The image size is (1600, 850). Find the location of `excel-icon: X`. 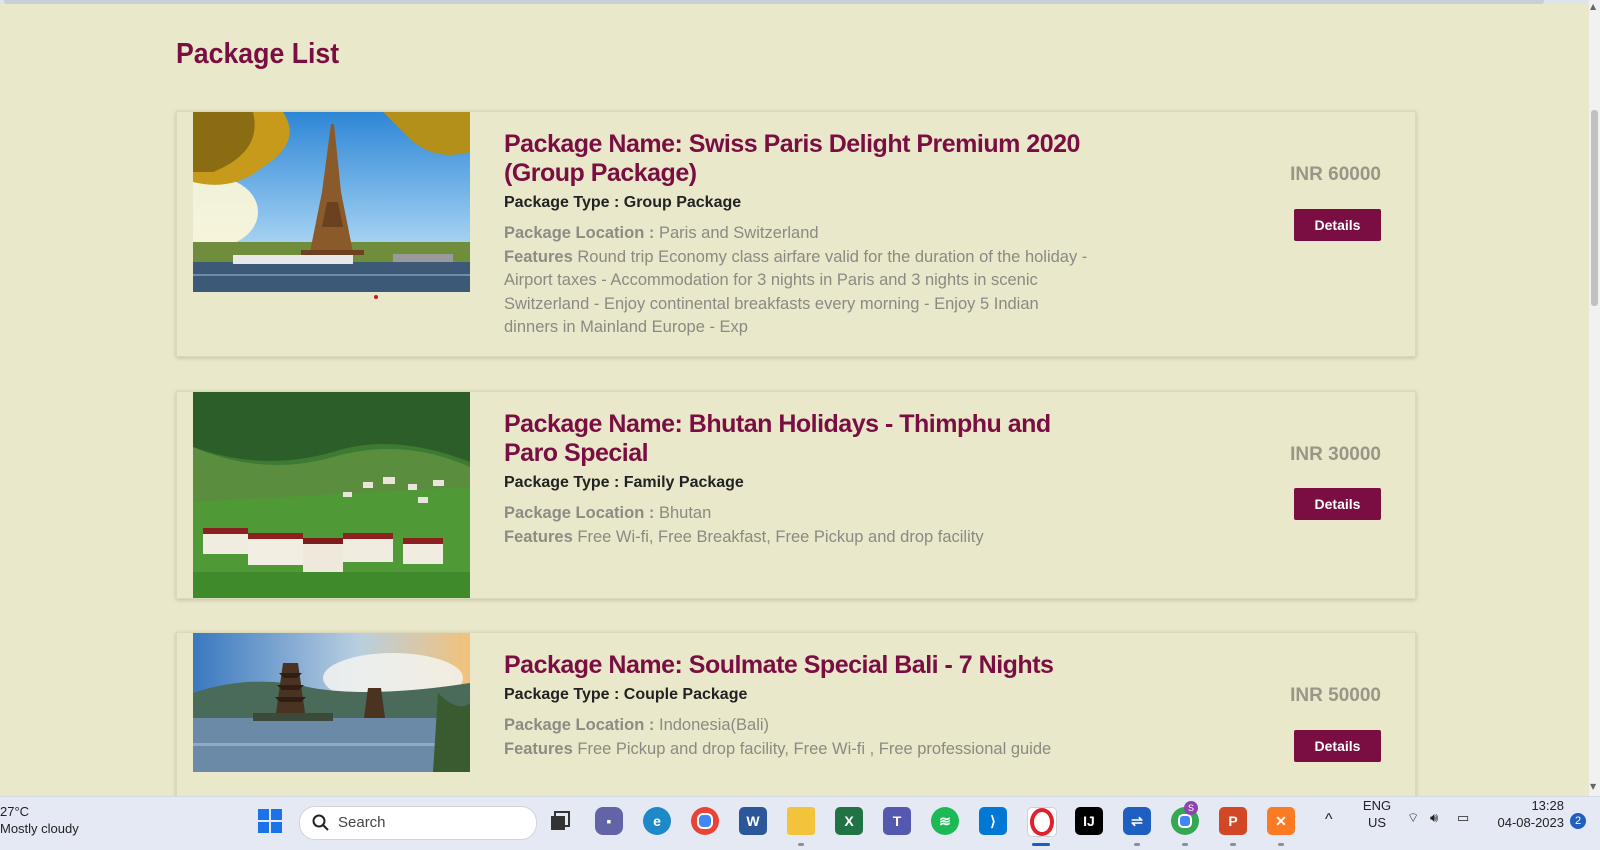

excel-icon: X is located at coordinates (849, 821).